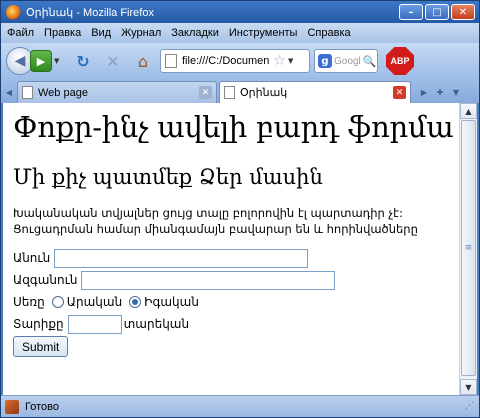  I want to click on menu-help: Справка, so click(328, 33).